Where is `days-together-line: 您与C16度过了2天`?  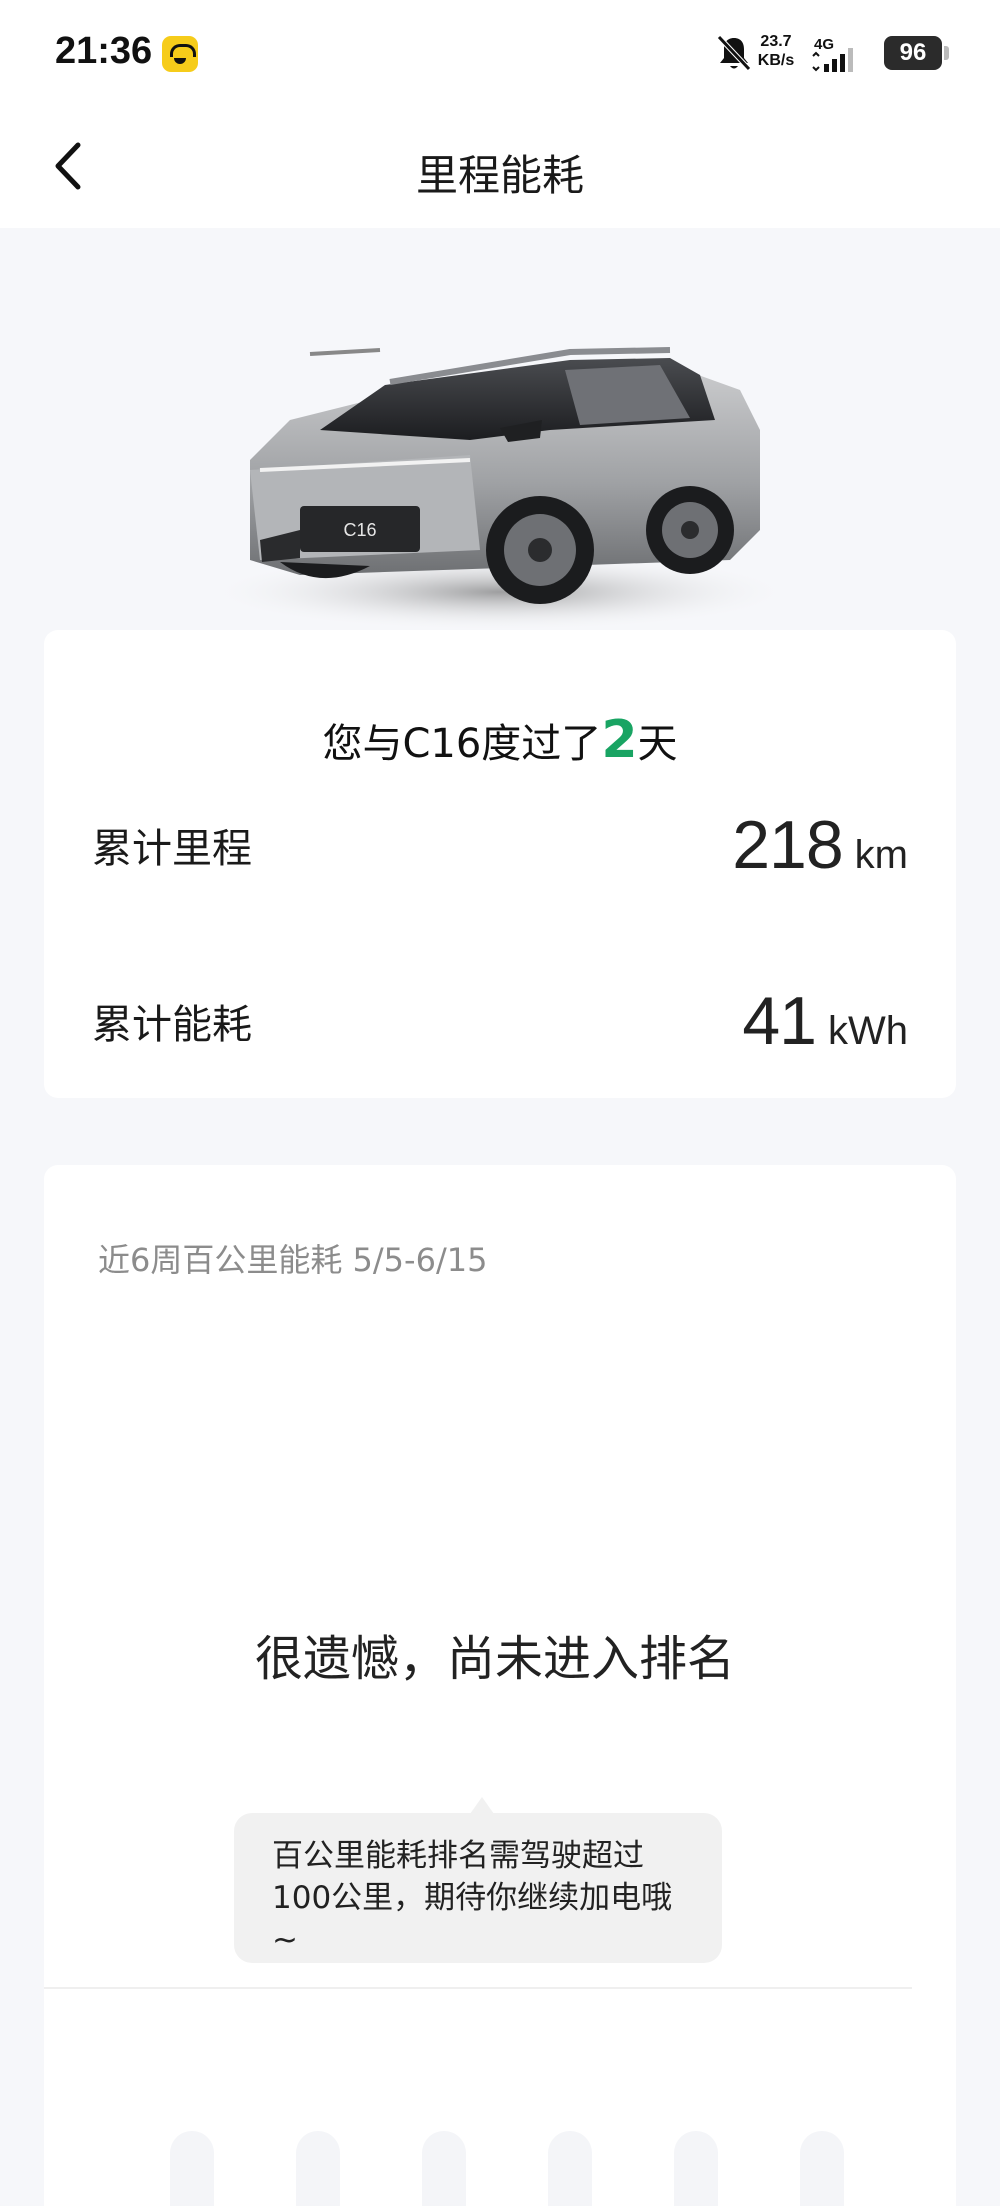
days-together-line: 您与C16度过了2天 is located at coordinates (500, 740).